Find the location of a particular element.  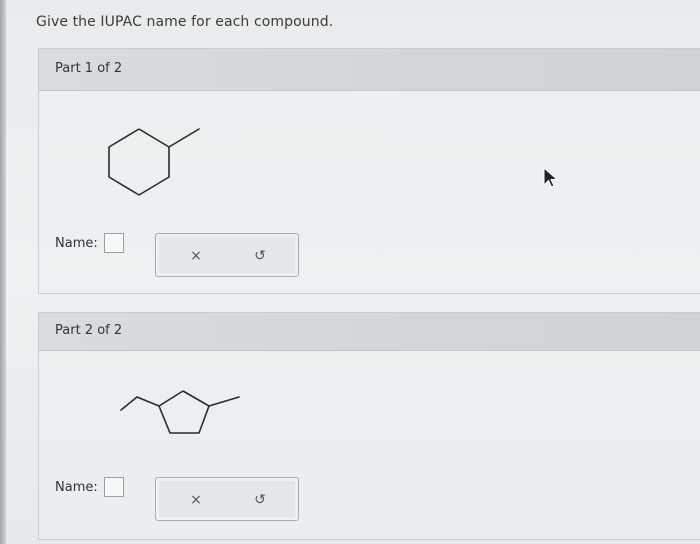

methylcyclohexane-structure is located at coordinates (154, 162).